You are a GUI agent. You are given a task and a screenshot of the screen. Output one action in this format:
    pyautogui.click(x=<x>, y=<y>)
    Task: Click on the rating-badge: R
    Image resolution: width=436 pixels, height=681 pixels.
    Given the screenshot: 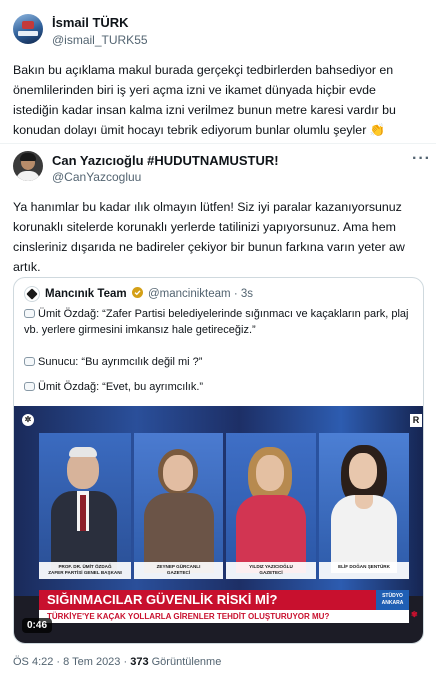 What is the action you would take?
    pyautogui.click(x=416, y=420)
    